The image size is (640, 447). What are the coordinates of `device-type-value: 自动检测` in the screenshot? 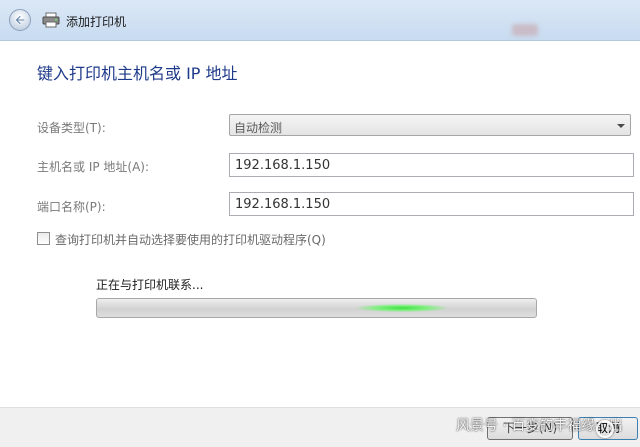 It's located at (258, 128).